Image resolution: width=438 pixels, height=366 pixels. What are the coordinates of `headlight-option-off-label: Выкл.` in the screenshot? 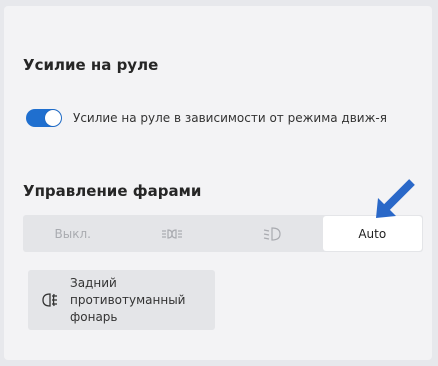 It's located at (72, 233).